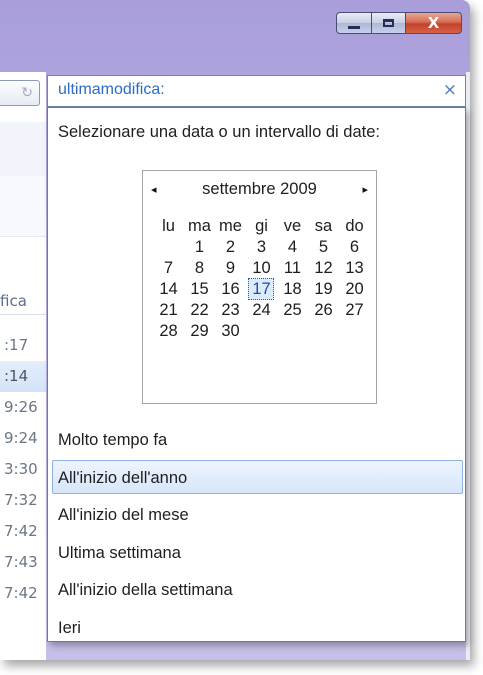 This screenshot has height=675, width=483. What do you see at coordinates (323, 268) in the screenshot?
I see `calendar-day: 12` at bounding box center [323, 268].